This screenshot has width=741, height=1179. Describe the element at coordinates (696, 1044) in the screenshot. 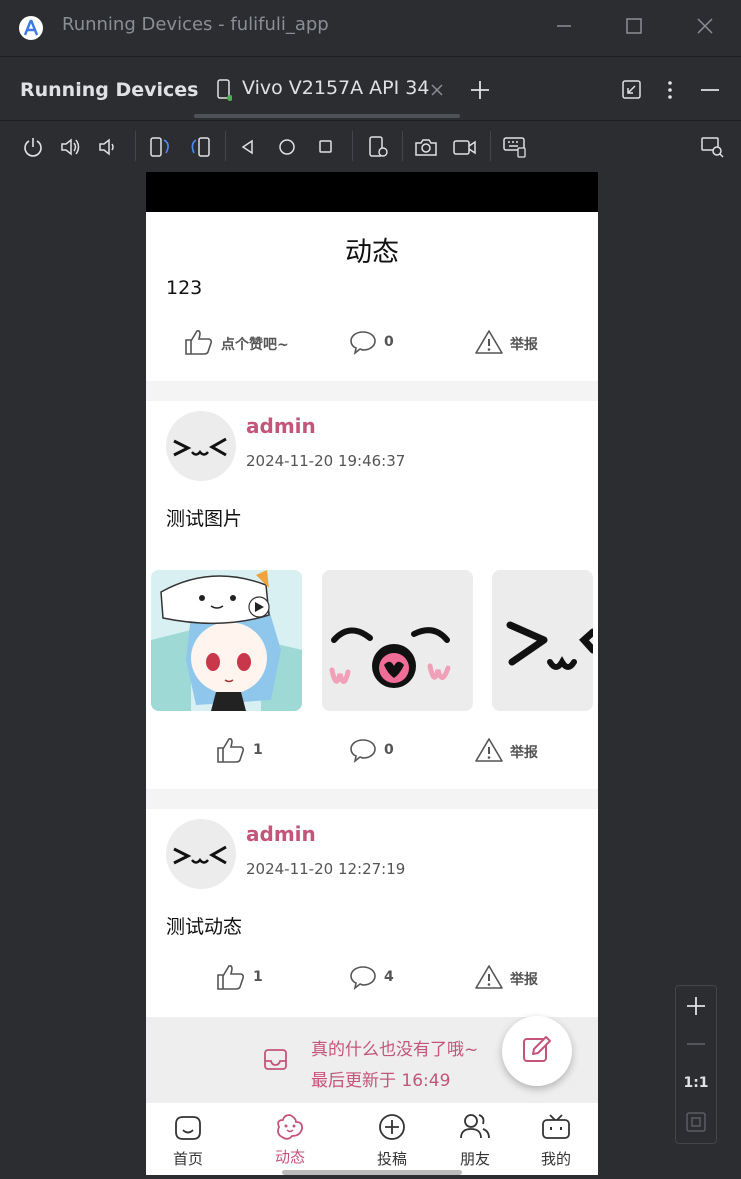

I see `zoom-out-icon` at that location.